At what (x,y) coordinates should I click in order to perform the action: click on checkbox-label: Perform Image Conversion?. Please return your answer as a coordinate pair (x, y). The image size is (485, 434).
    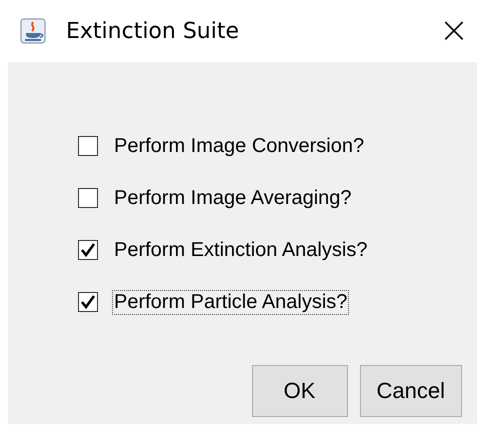
    Looking at the image, I should click on (239, 146).